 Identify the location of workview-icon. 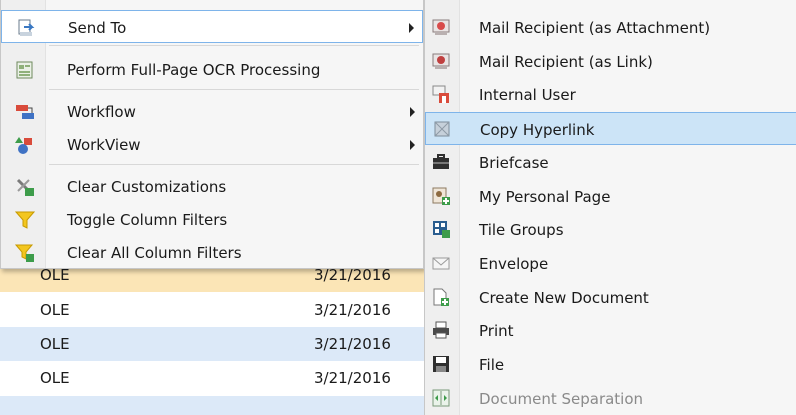
(25, 145).